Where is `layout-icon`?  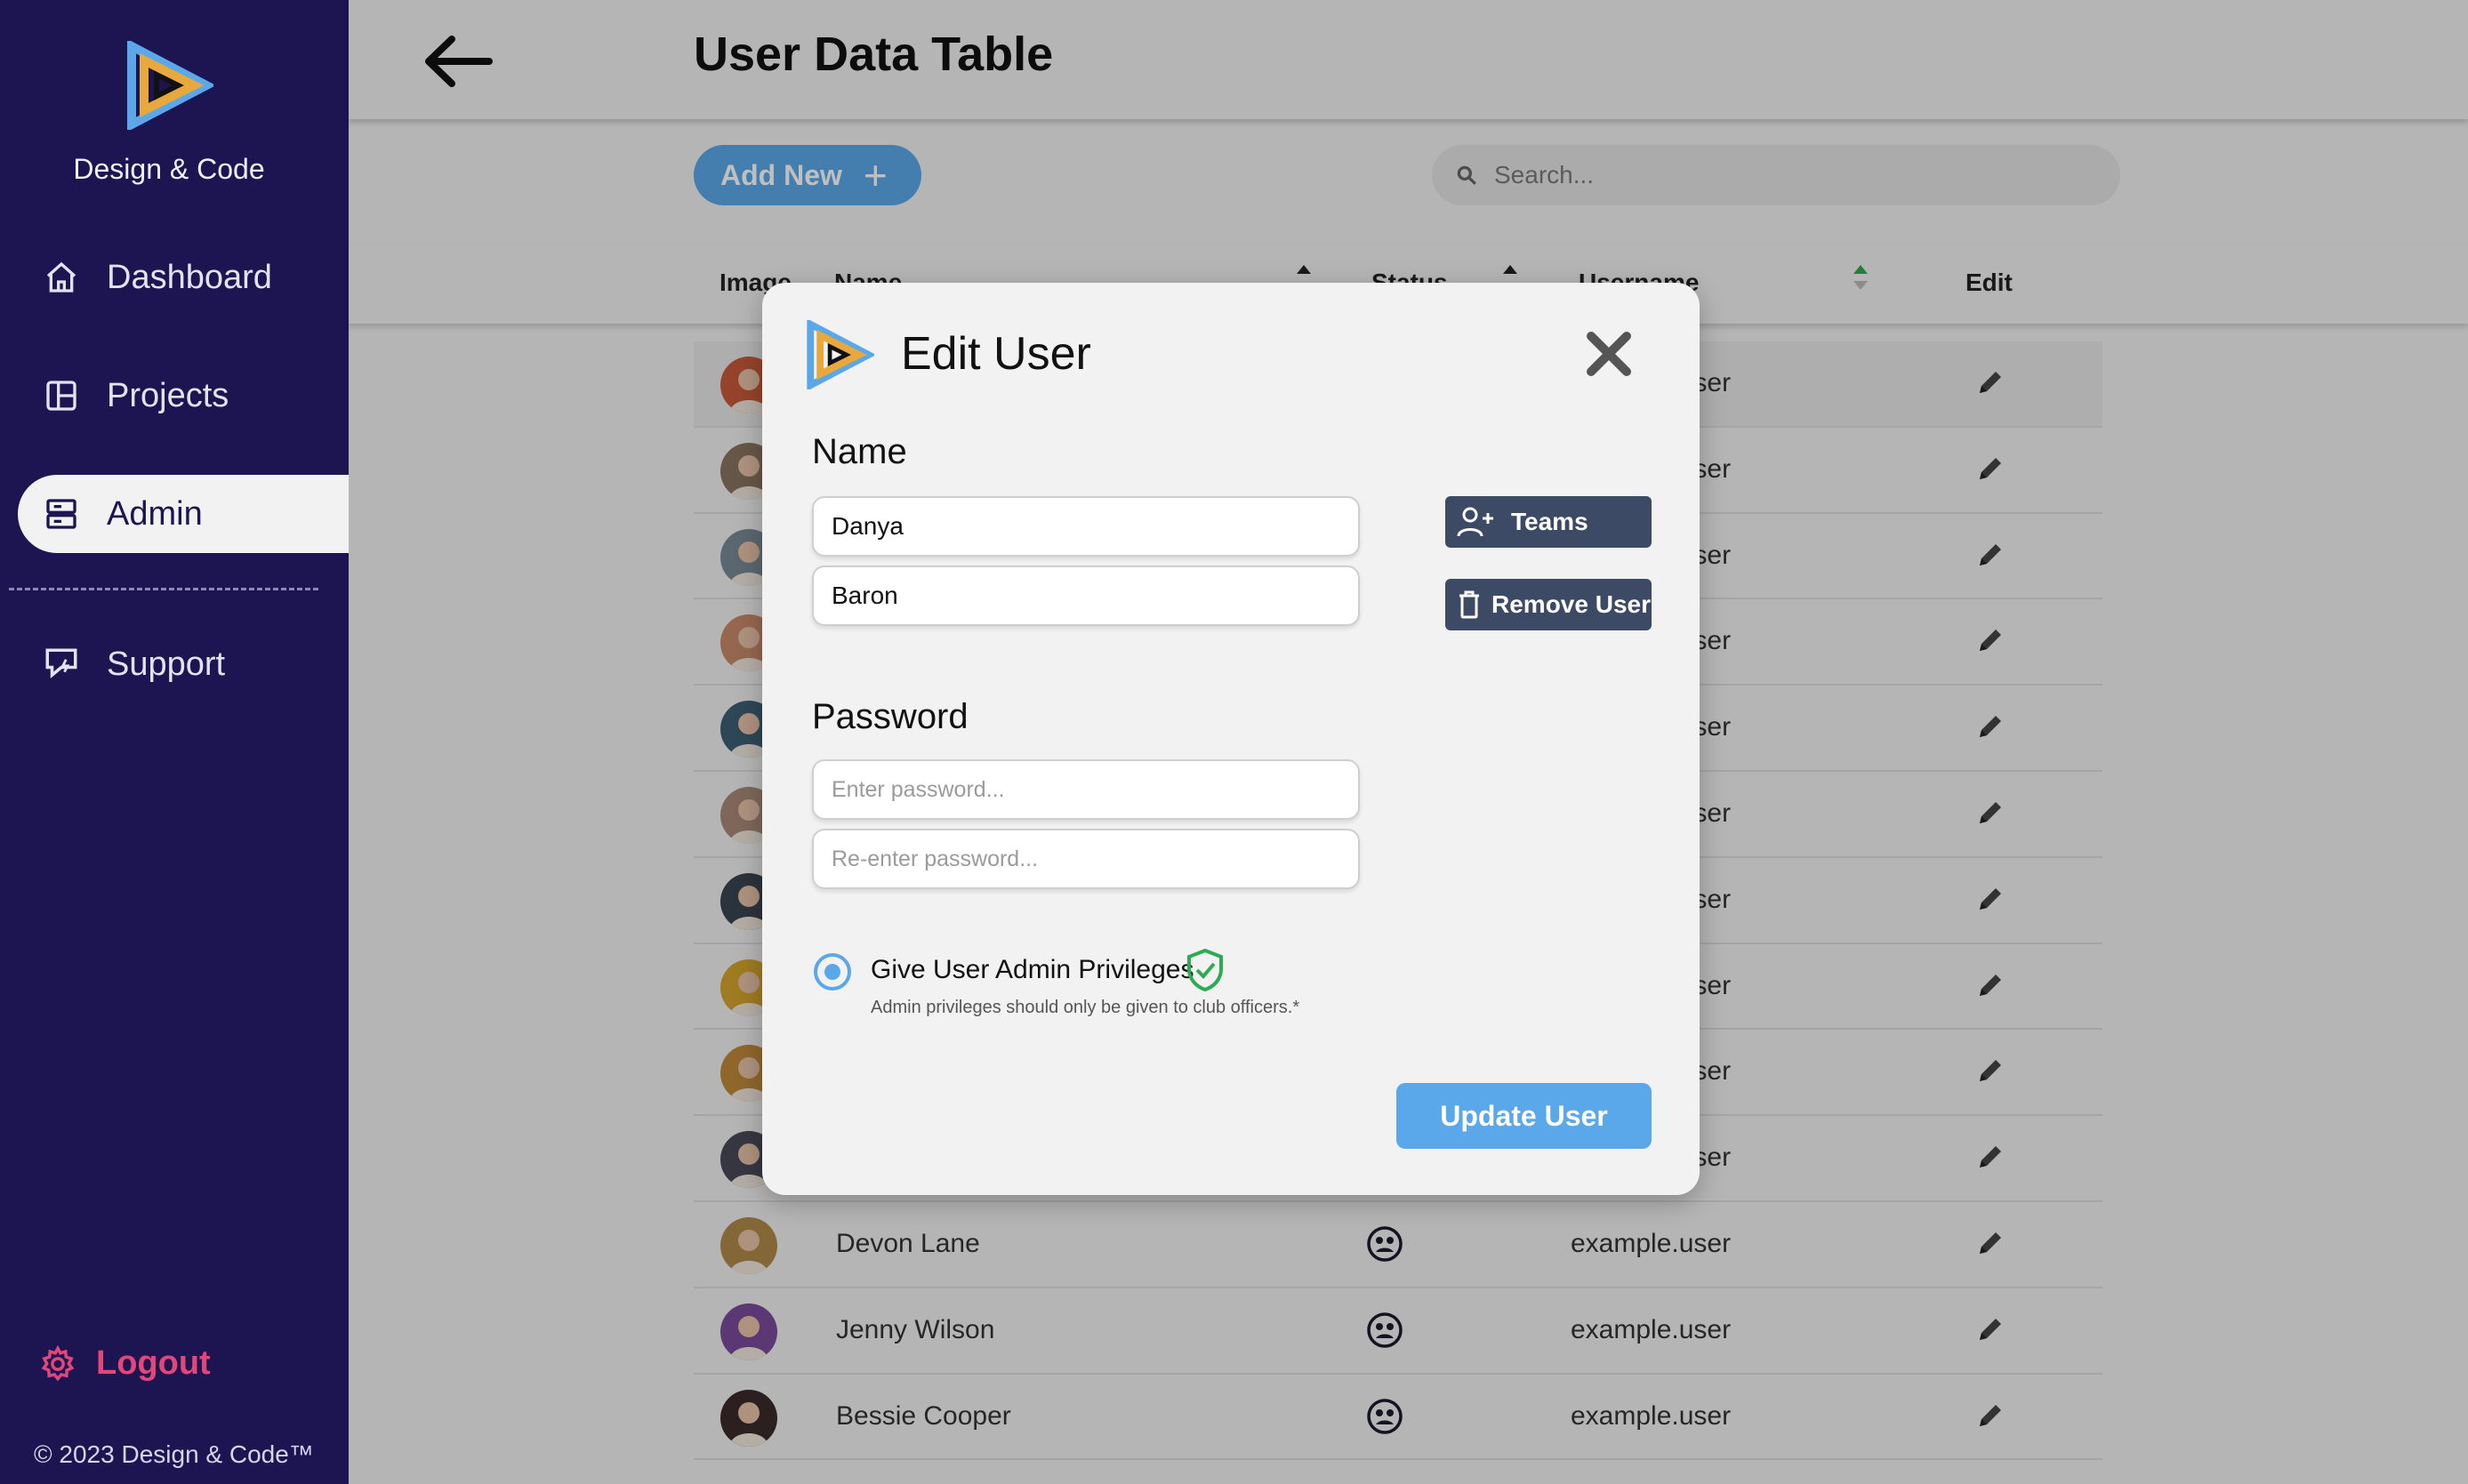 layout-icon is located at coordinates (61, 395).